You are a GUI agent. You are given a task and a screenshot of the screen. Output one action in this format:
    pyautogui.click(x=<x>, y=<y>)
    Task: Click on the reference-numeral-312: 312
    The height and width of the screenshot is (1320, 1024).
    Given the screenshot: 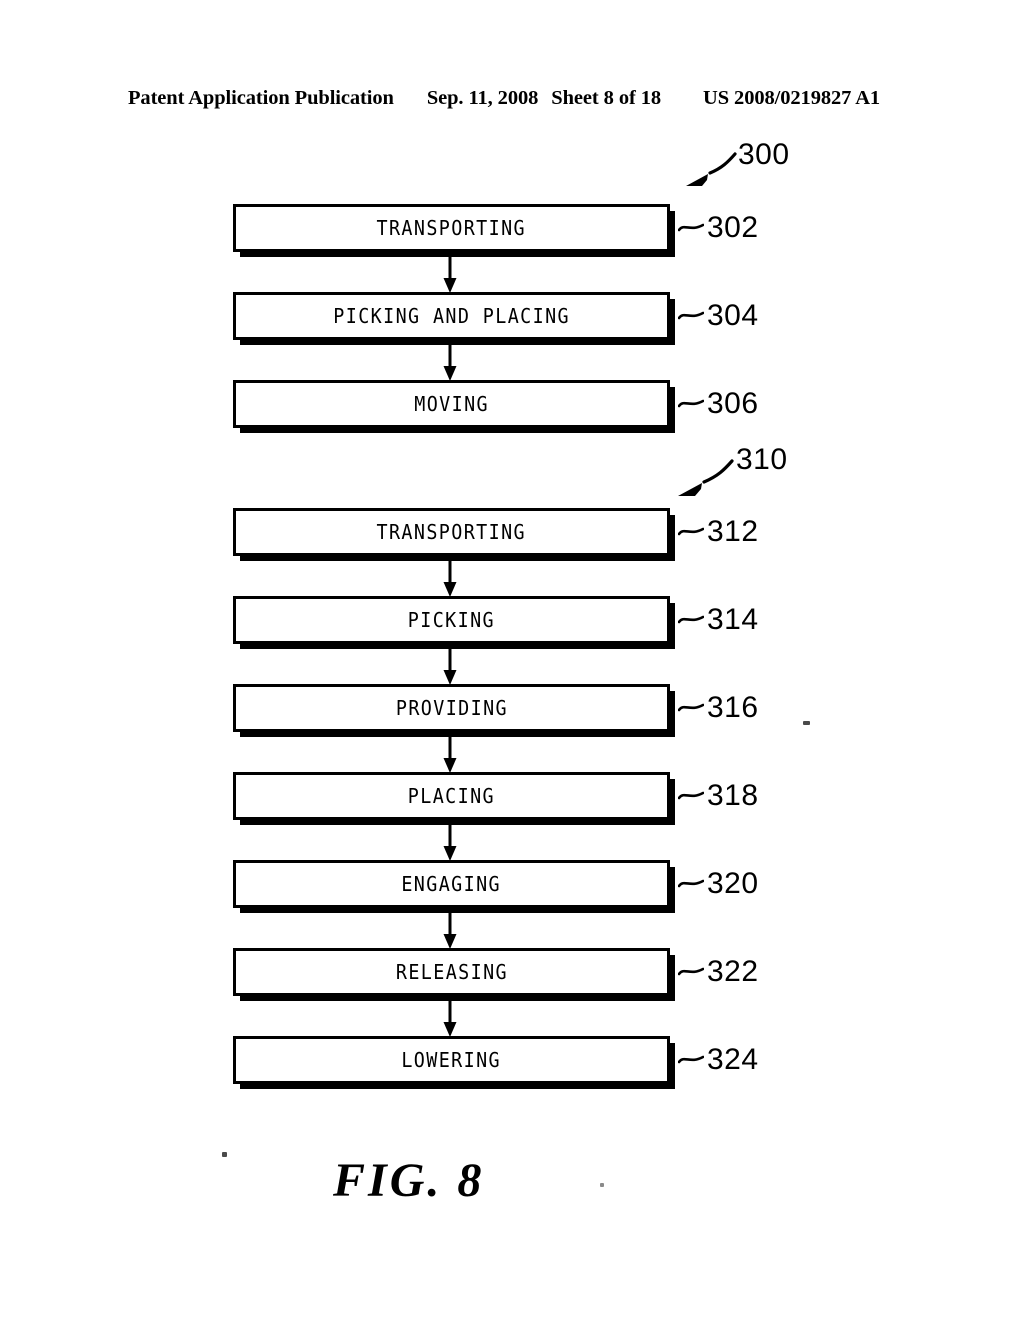 What is the action you would take?
    pyautogui.click(x=718, y=532)
    